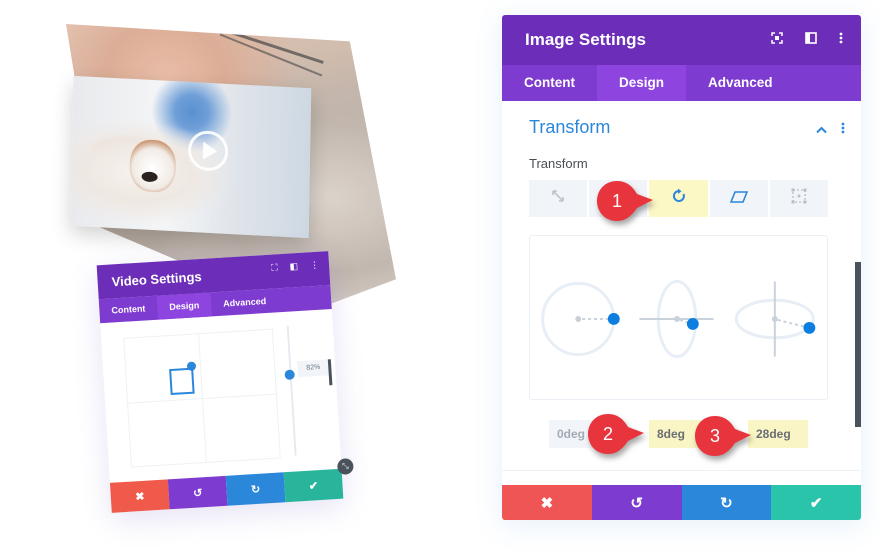 The image size is (880, 559). Describe the element at coordinates (585, 39) in the screenshot. I see `panel-title: Image Settings` at that location.